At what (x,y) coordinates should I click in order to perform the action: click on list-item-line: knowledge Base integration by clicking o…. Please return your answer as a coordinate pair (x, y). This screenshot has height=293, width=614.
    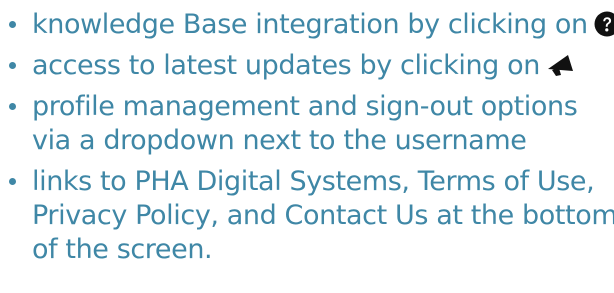
    Looking at the image, I should click on (323, 25).